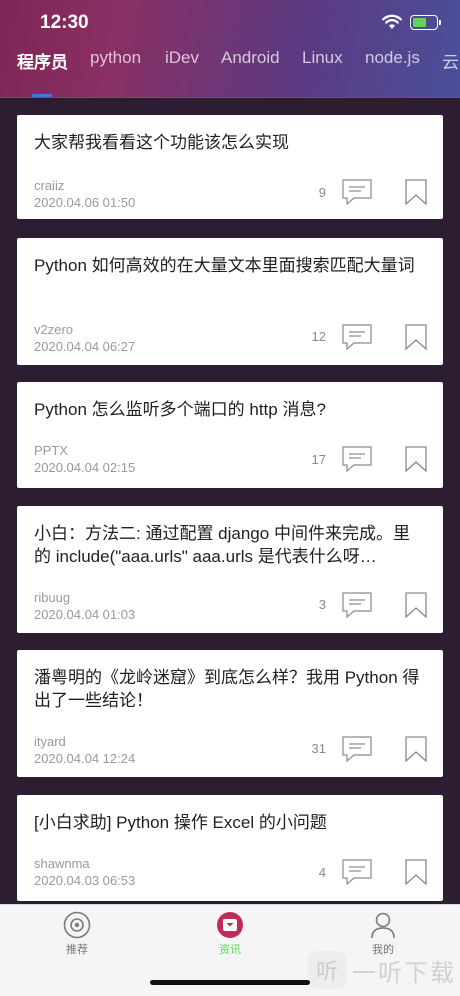  What do you see at coordinates (85, 614) in the screenshot?
I see `post-date: 2020.04.04 01:03` at bounding box center [85, 614].